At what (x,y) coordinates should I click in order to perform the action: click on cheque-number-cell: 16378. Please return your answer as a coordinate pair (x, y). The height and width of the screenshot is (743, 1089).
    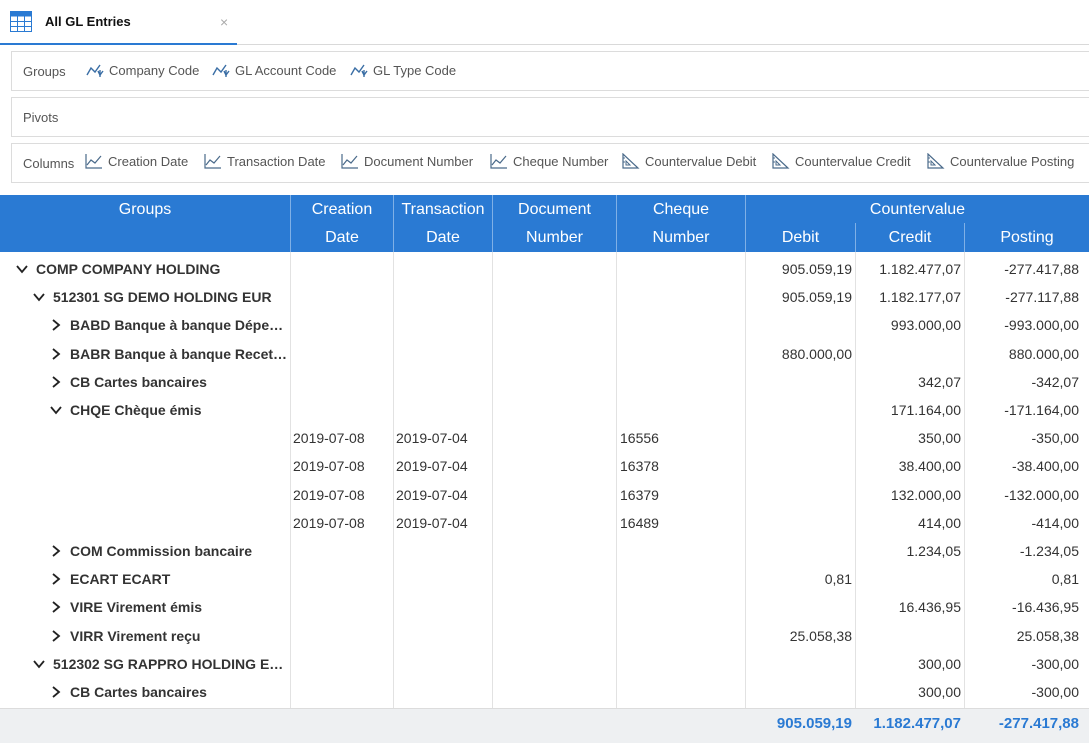
    Looking at the image, I should click on (639, 466).